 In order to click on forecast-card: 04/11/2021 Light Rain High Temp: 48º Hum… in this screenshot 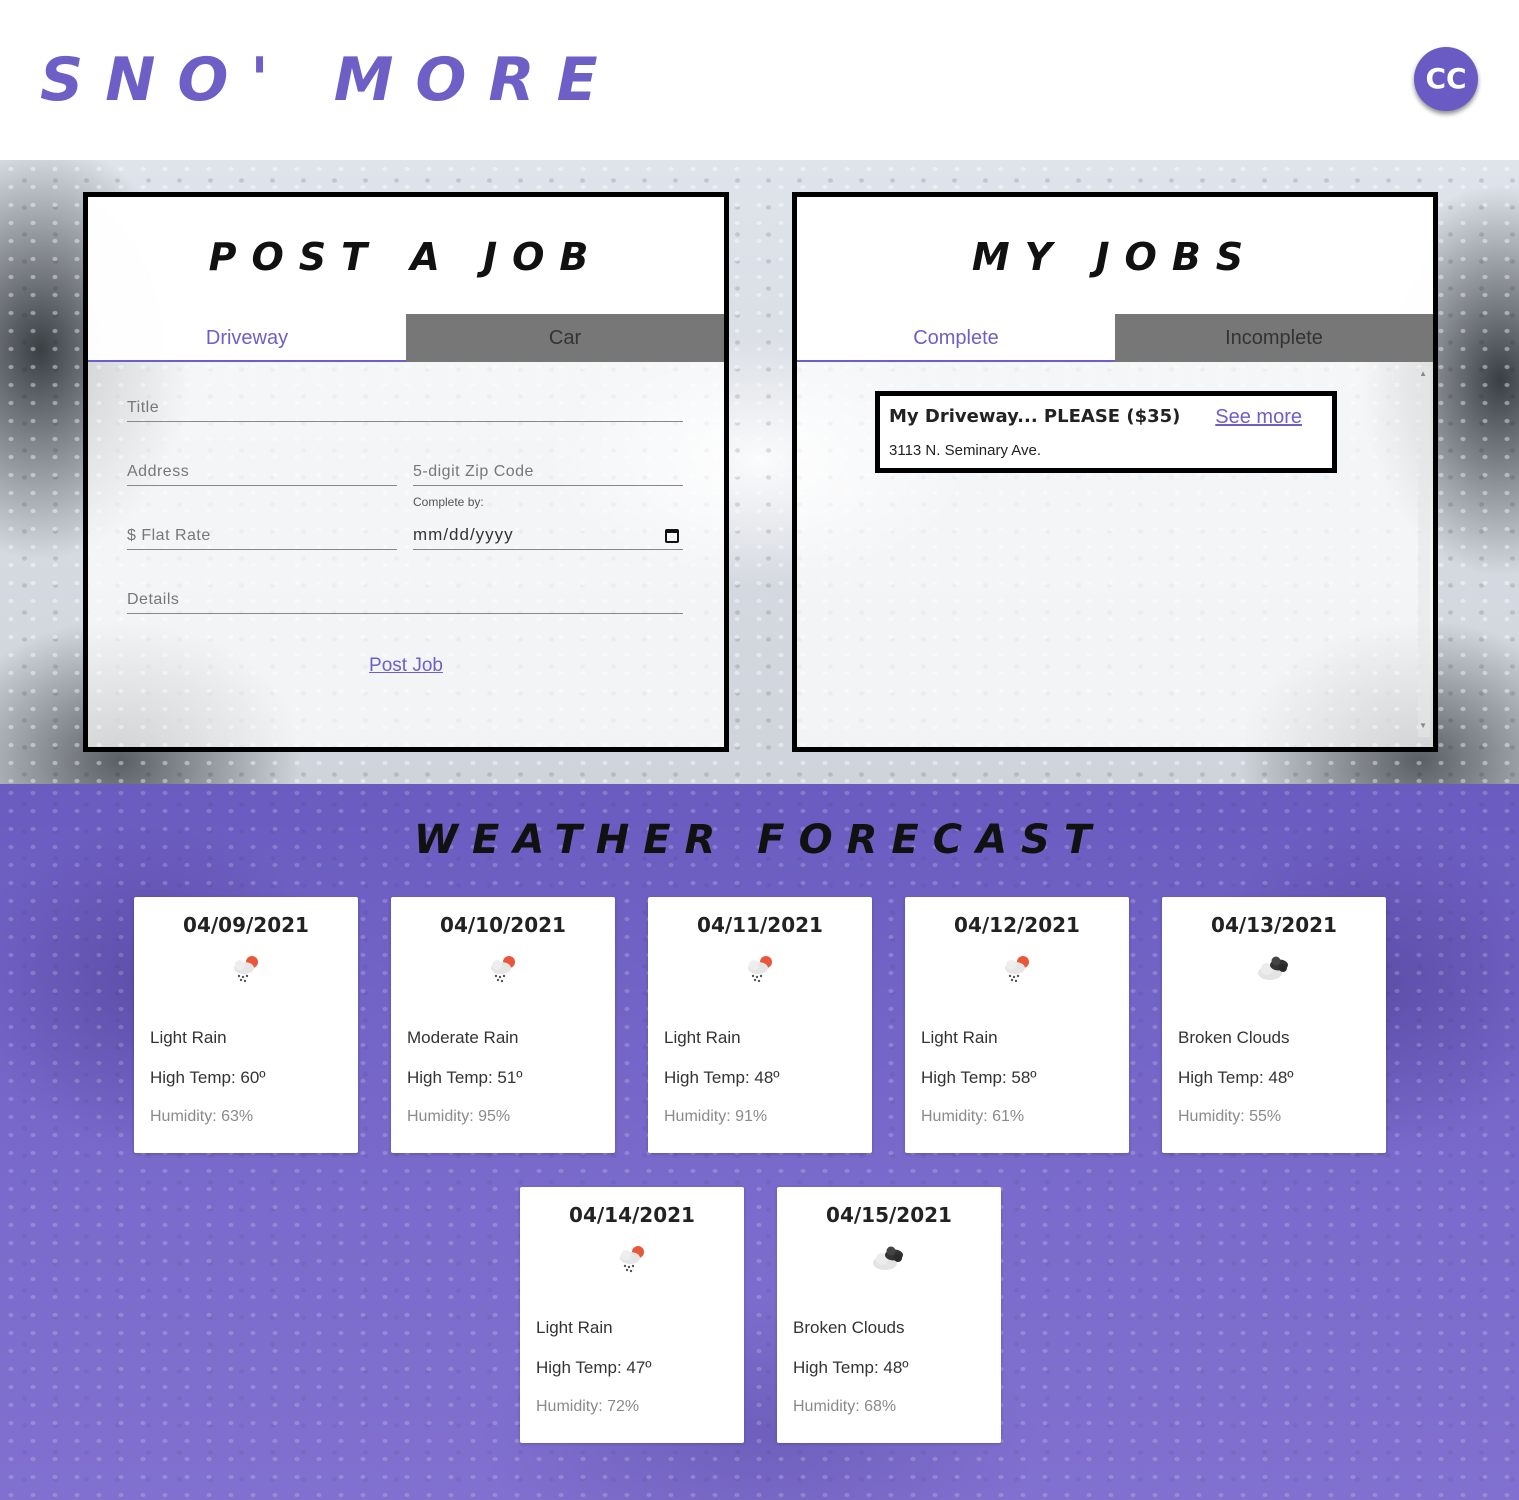, I will do `click(760, 1025)`.